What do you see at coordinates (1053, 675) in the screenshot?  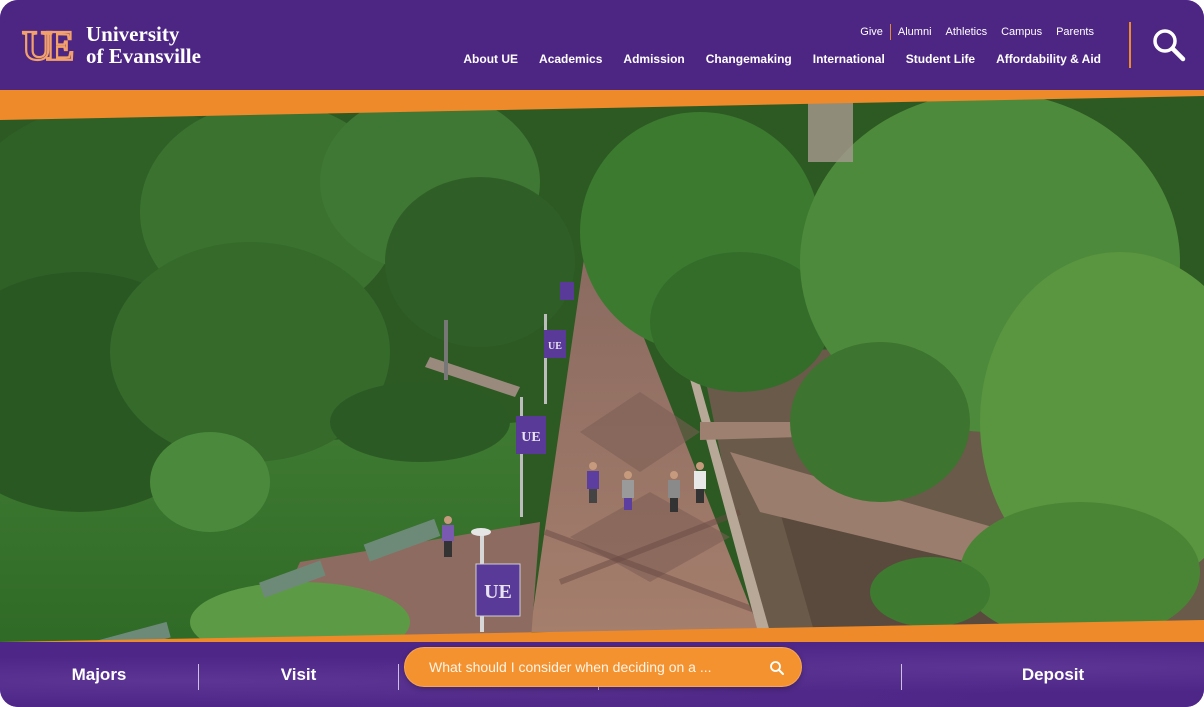 I see `quick-link-deposit: Deposit` at bounding box center [1053, 675].